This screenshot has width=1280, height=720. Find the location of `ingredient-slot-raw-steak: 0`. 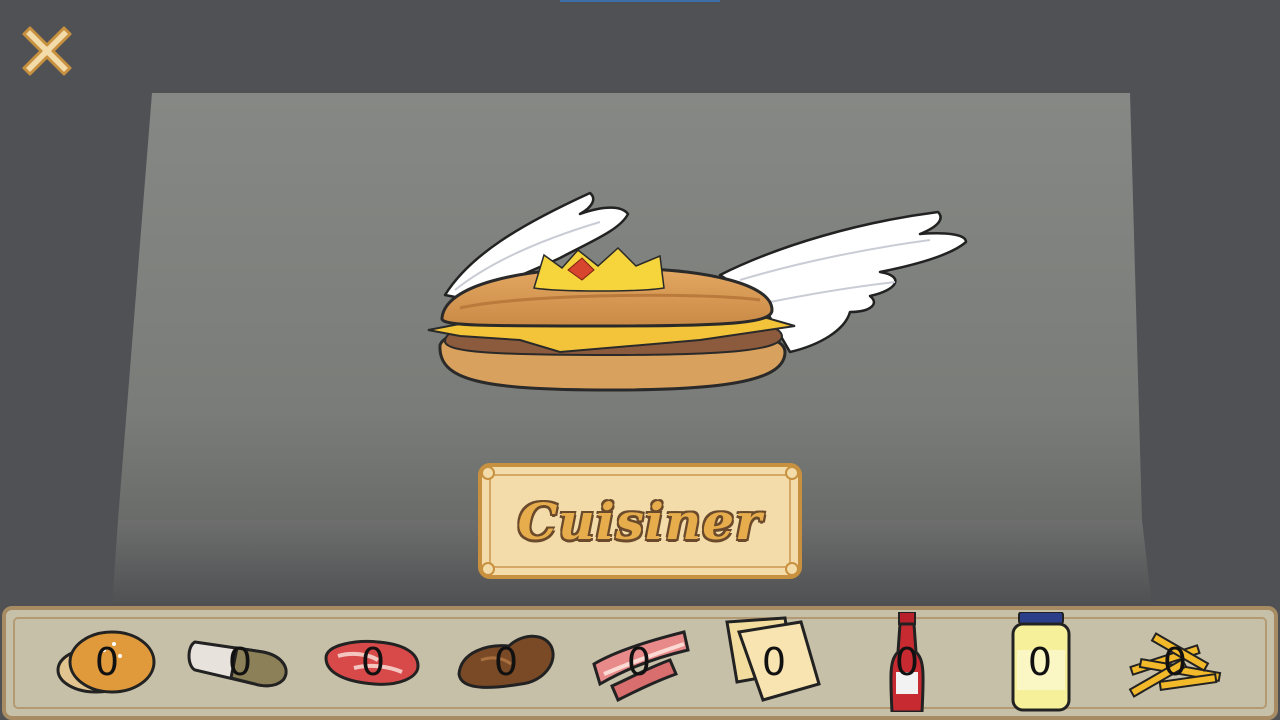

ingredient-slot-raw-steak: 0 is located at coordinates (373, 662).